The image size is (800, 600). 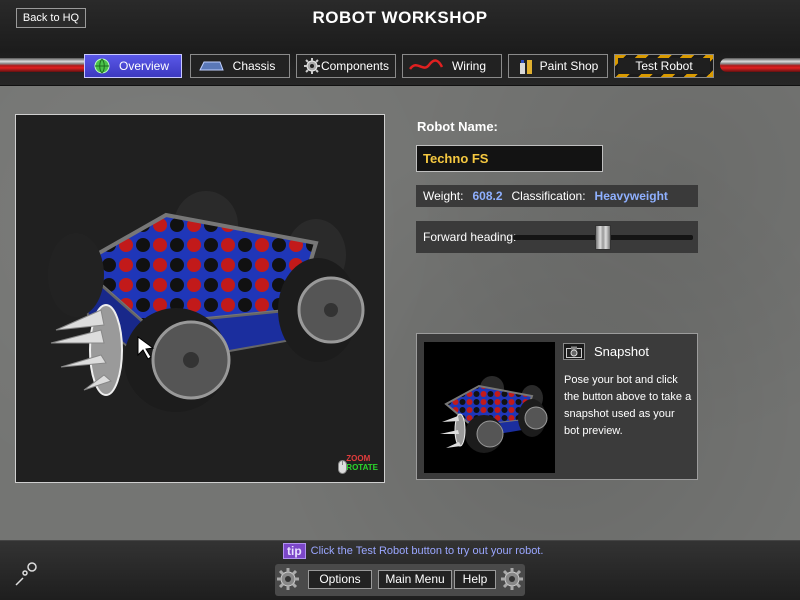 I want to click on tab-wiring-label: Wiring, so click(x=468, y=66).